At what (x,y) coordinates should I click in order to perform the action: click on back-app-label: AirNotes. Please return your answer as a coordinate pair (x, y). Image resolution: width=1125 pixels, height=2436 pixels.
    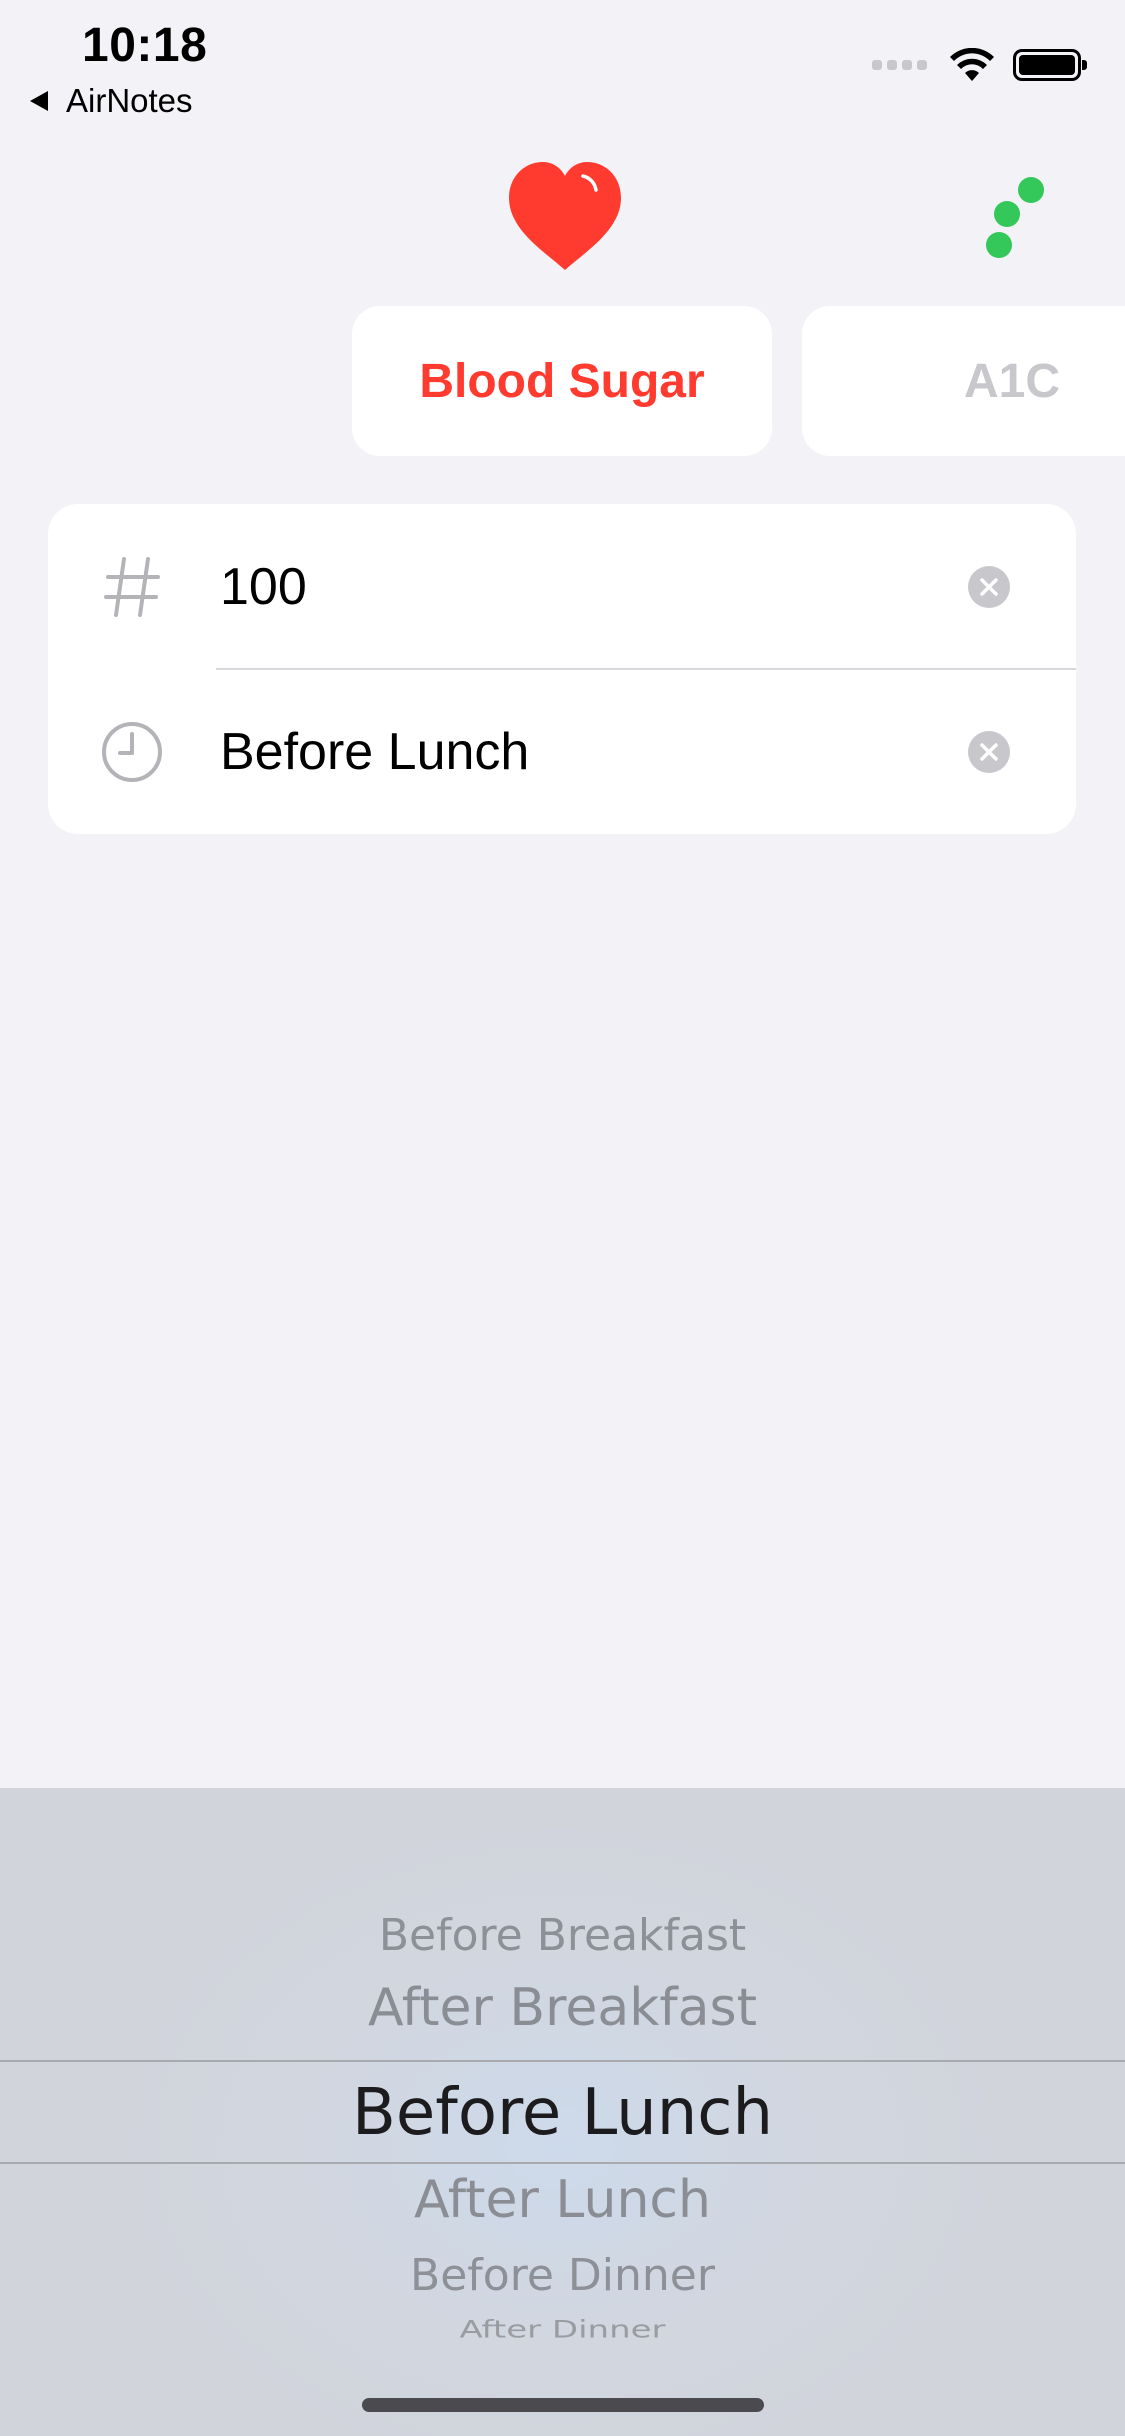
    Looking at the image, I should click on (129, 100).